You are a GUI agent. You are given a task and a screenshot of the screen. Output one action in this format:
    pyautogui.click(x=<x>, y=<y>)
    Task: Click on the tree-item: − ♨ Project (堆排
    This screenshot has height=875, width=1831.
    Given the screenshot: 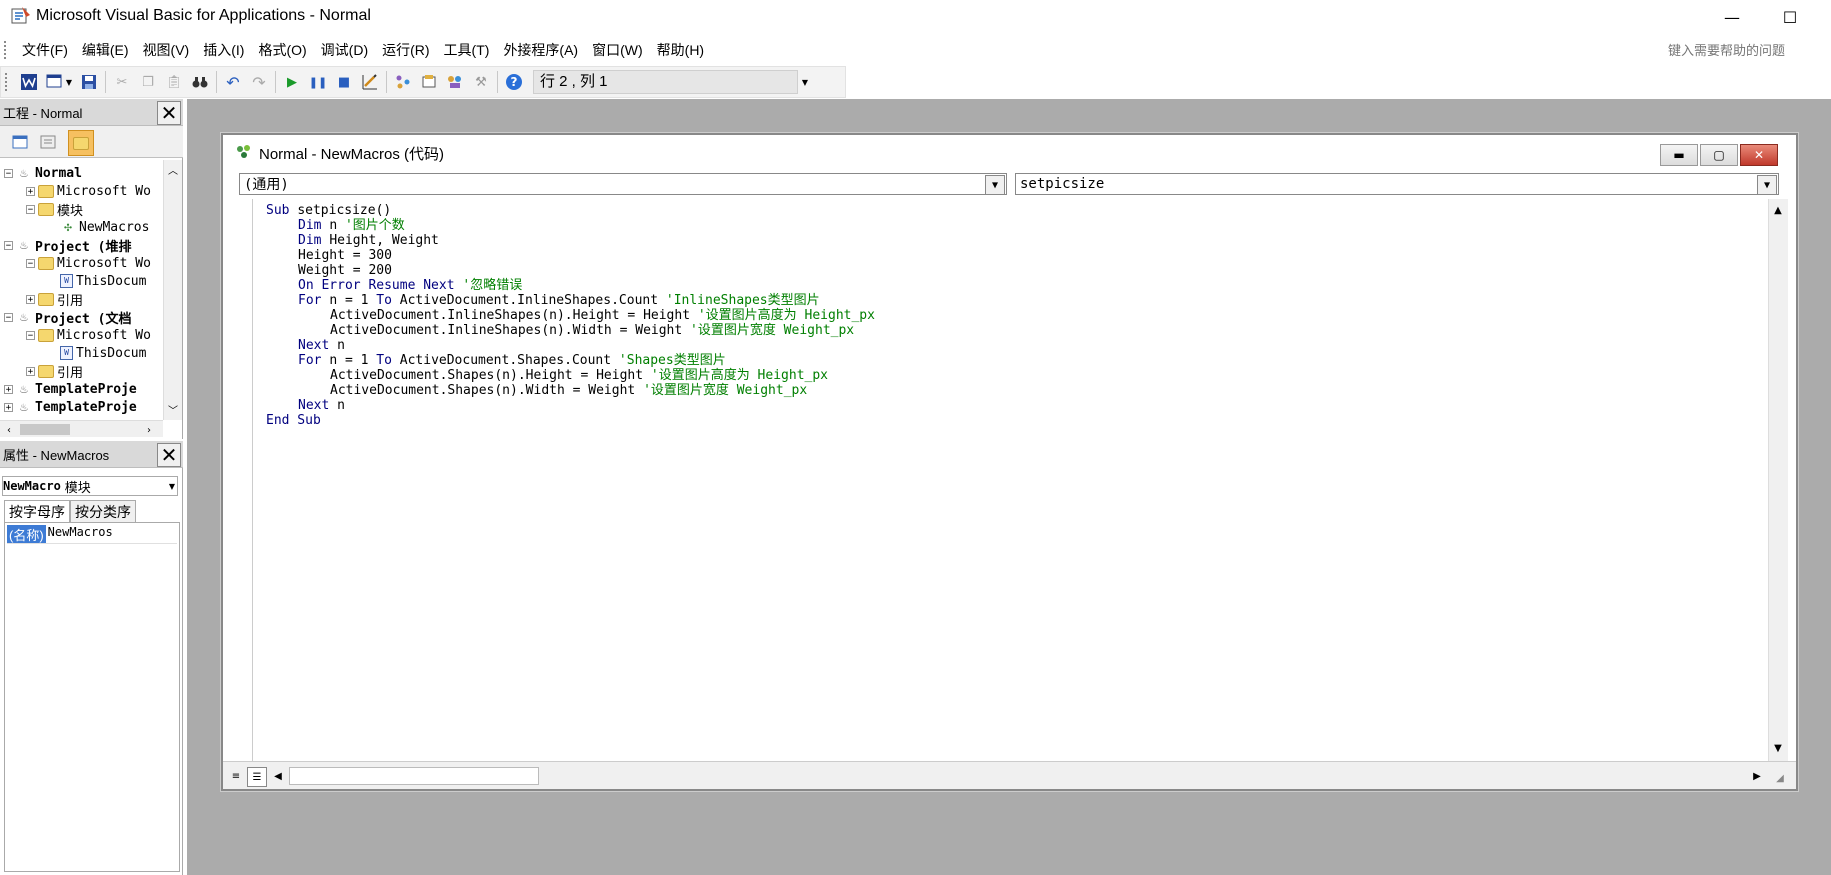 What is the action you would take?
    pyautogui.click(x=67, y=245)
    